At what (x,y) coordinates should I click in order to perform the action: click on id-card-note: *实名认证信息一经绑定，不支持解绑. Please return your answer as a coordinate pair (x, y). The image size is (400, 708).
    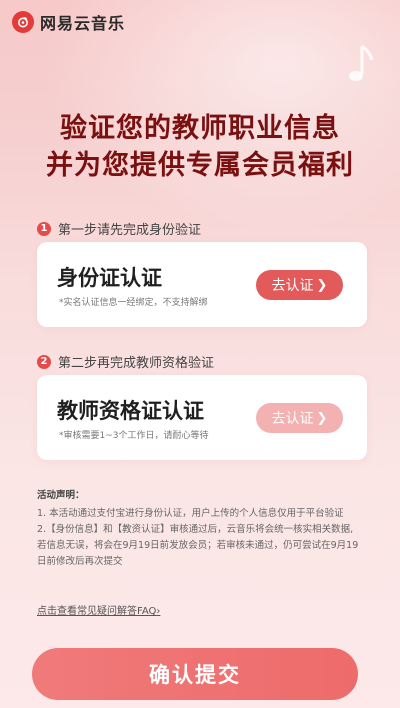
    Looking at the image, I should click on (133, 303).